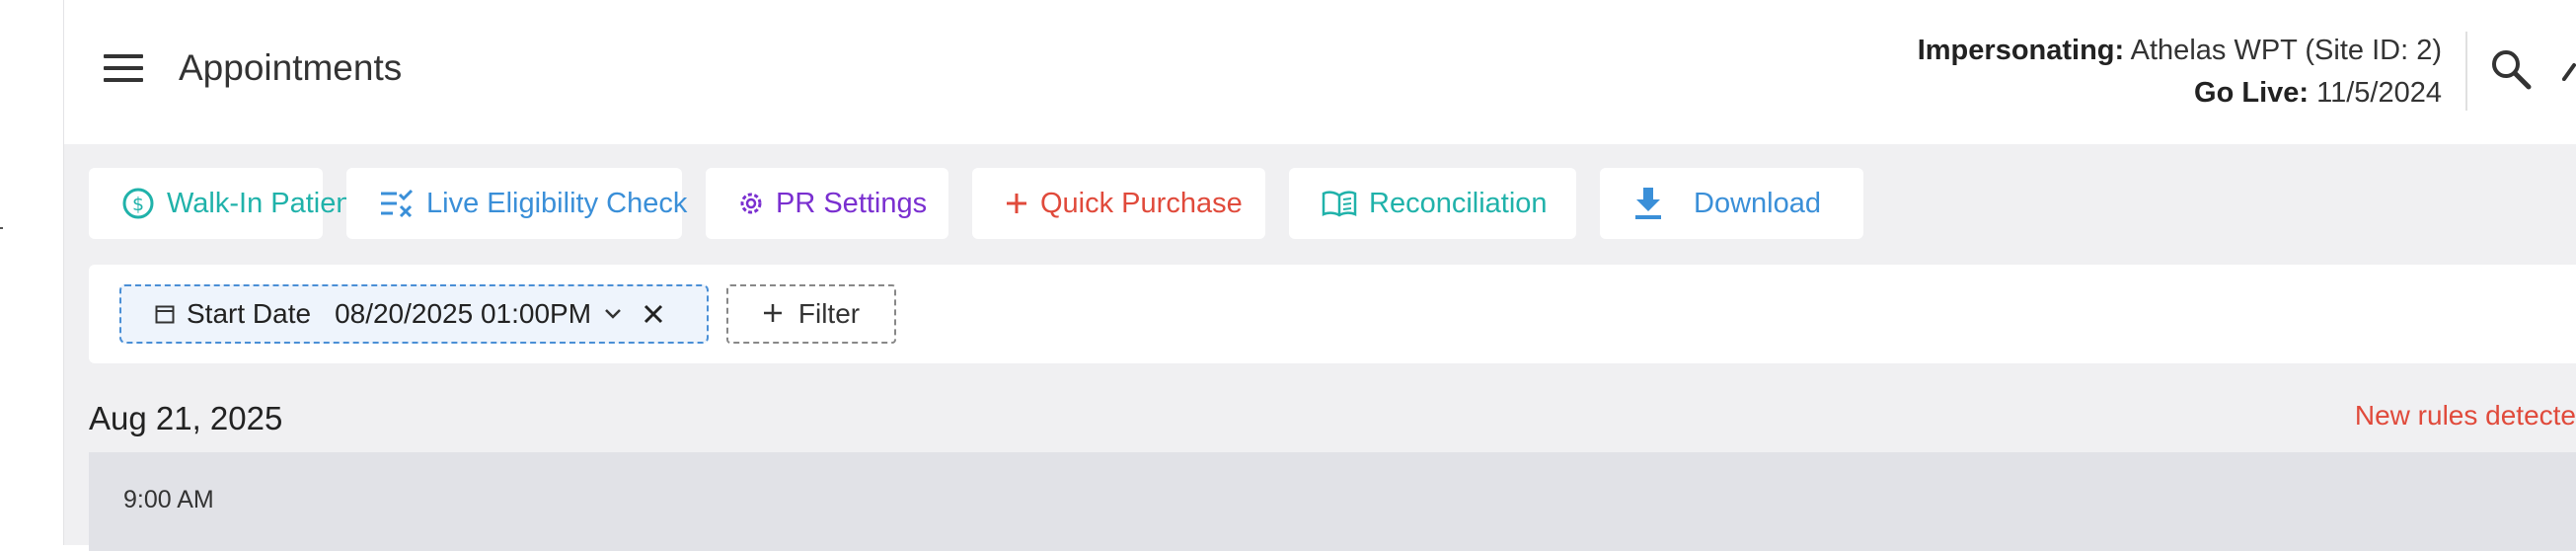  I want to click on download-button: Download, so click(1731, 203).